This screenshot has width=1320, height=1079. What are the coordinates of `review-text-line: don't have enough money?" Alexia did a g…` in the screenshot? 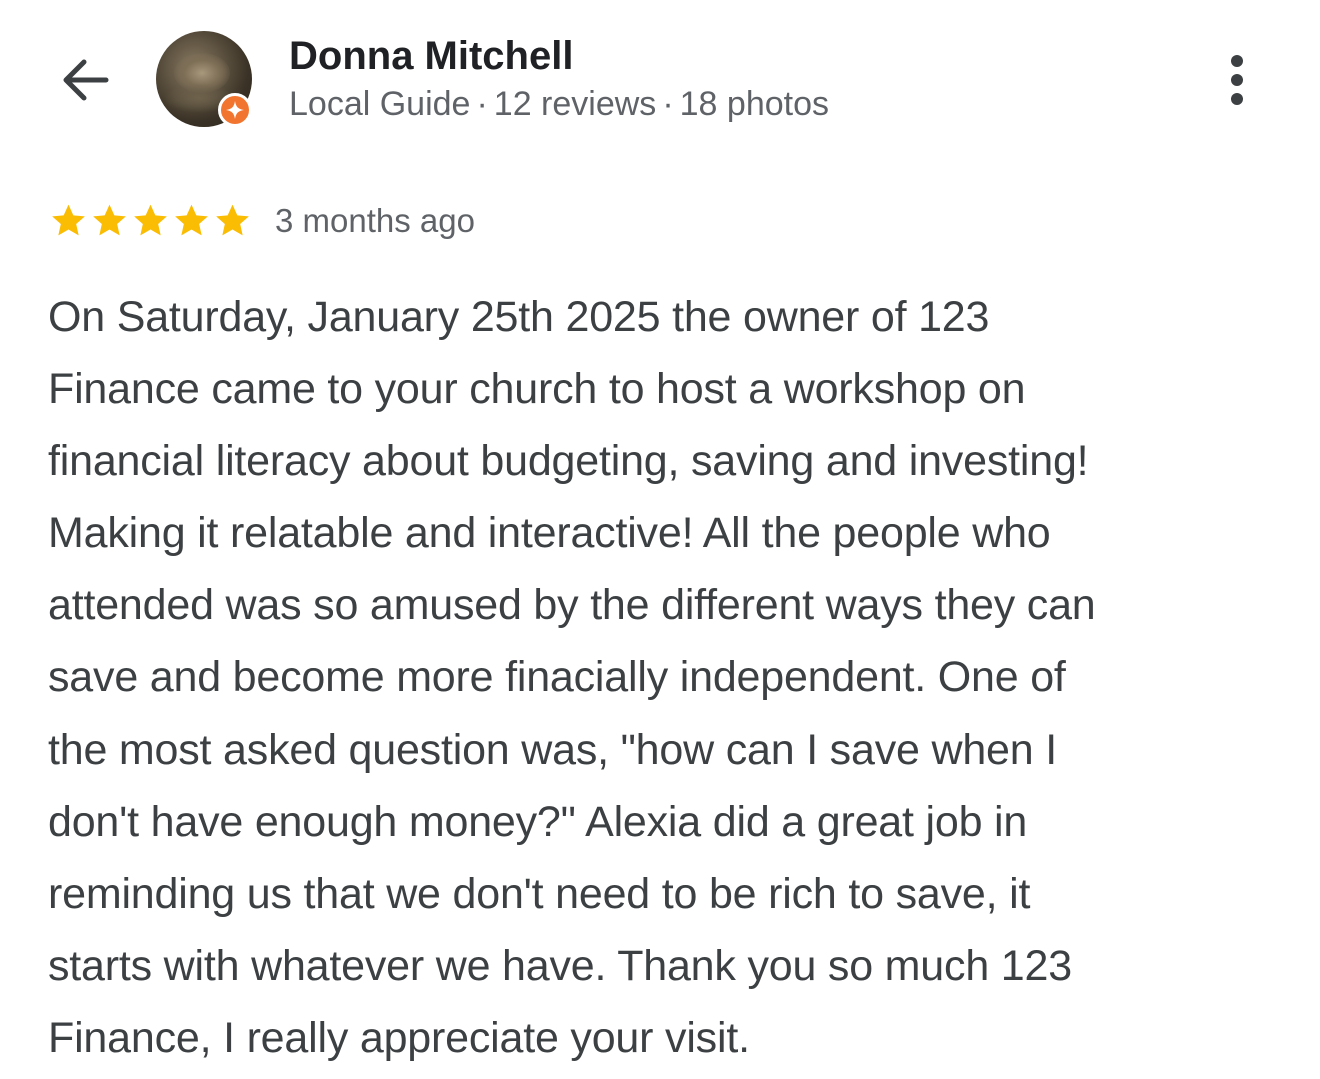 It's located at (538, 821).